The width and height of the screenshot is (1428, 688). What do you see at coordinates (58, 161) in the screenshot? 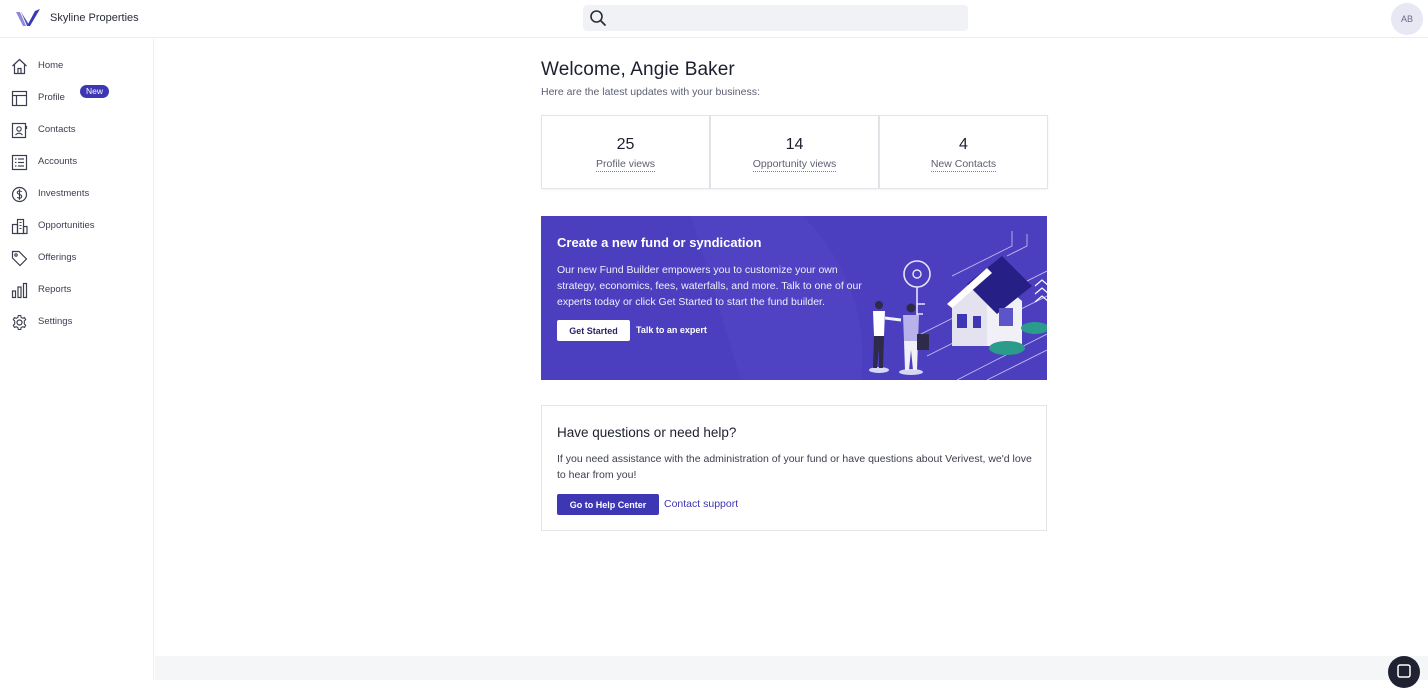
I see `sidebar-item-label: Accounts` at bounding box center [58, 161].